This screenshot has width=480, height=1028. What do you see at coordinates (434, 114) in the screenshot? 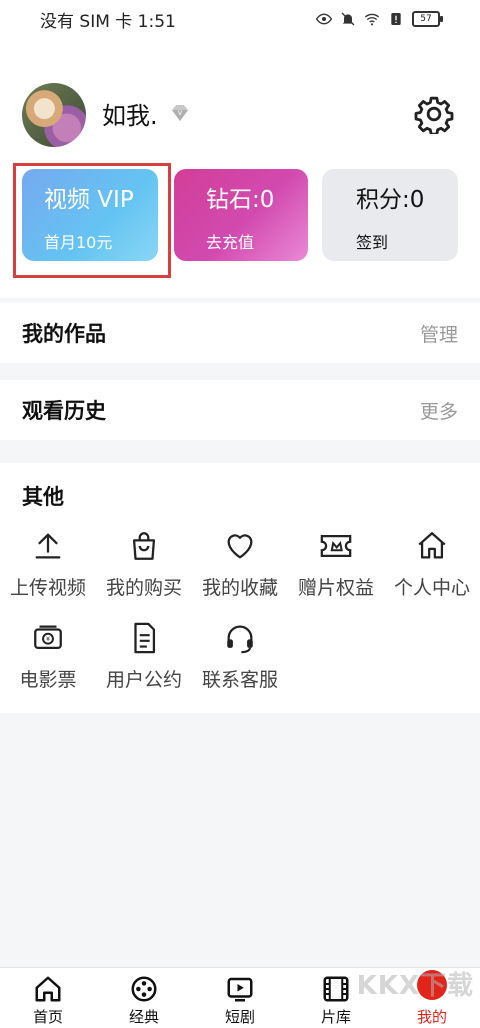
I see `settings-gear-icon` at bounding box center [434, 114].